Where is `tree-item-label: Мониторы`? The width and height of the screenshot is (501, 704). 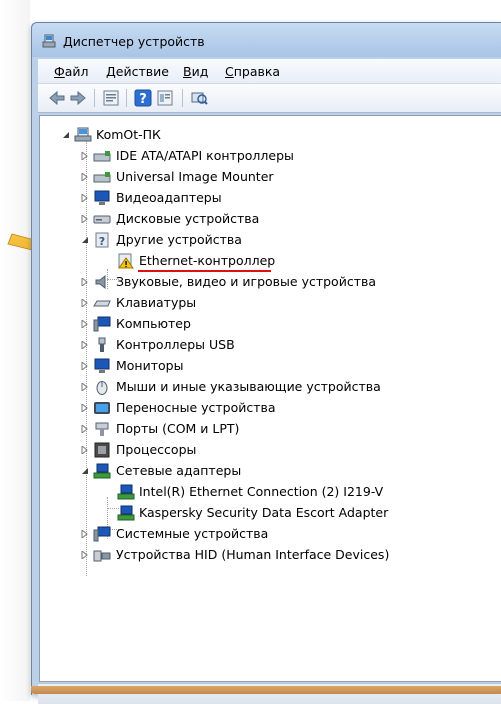 tree-item-label: Мониторы is located at coordinates (150, 365).